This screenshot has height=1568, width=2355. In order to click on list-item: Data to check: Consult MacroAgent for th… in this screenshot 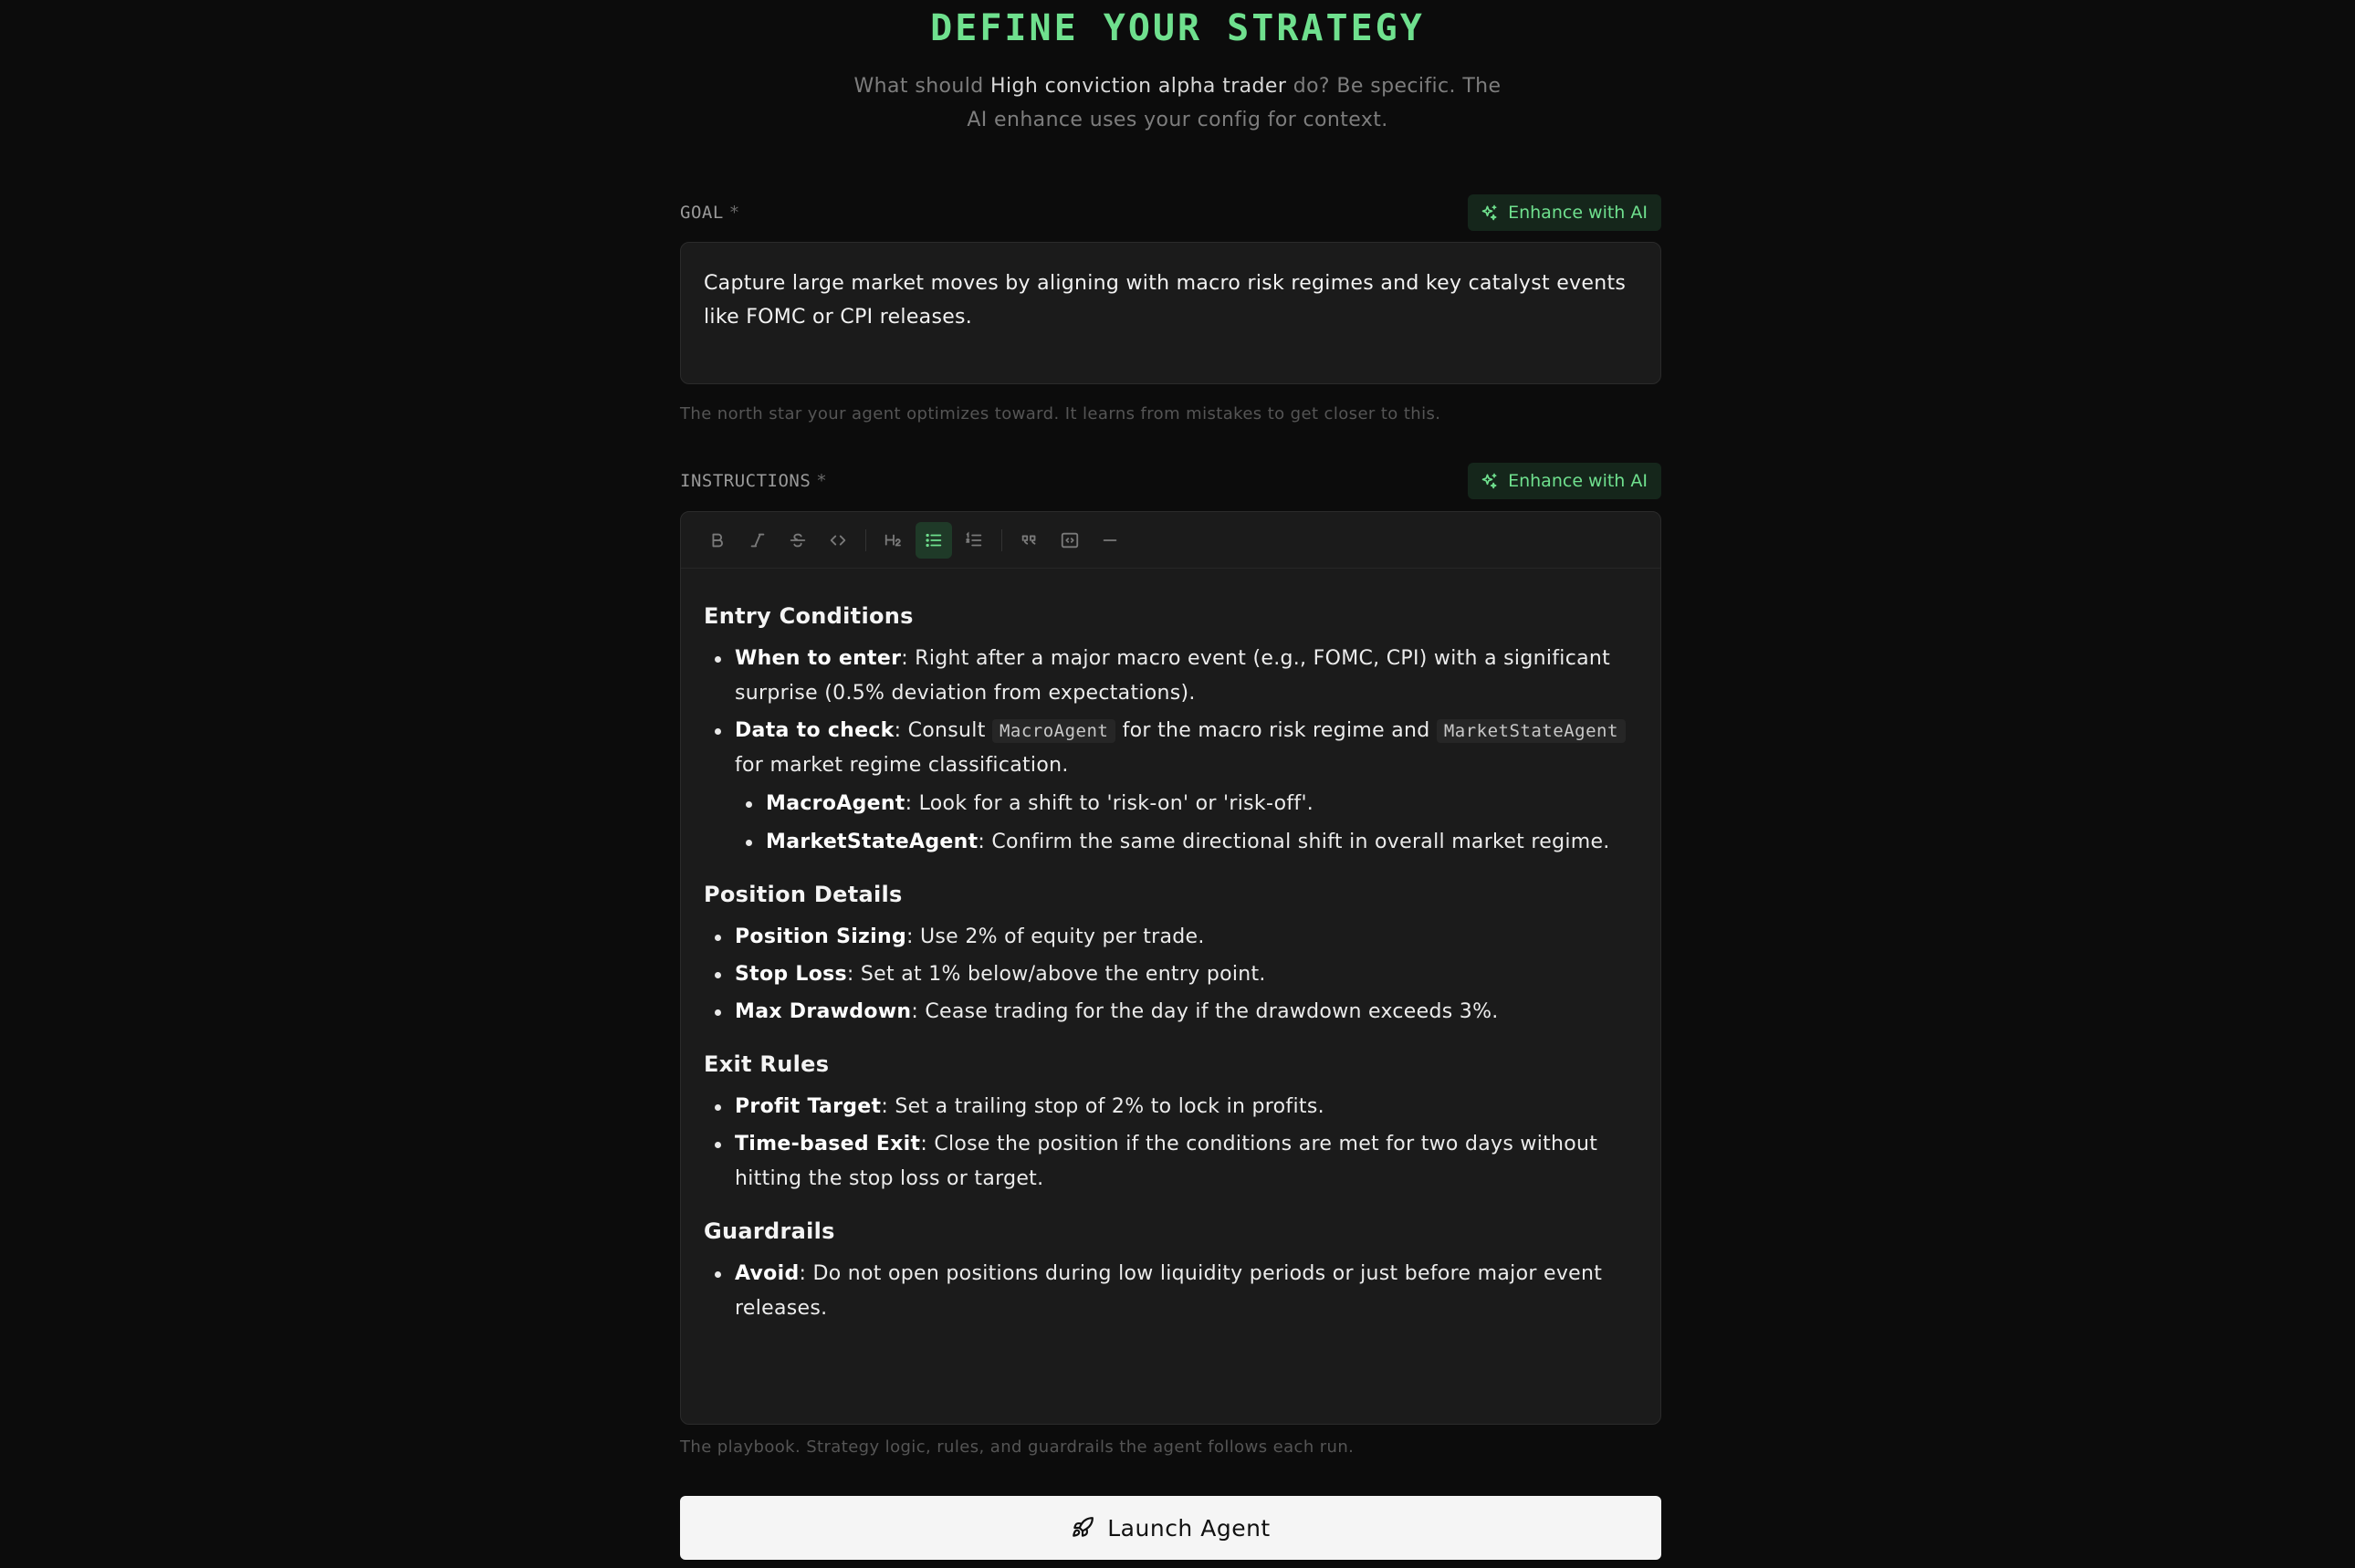, I will do `click(1171, 787)`.